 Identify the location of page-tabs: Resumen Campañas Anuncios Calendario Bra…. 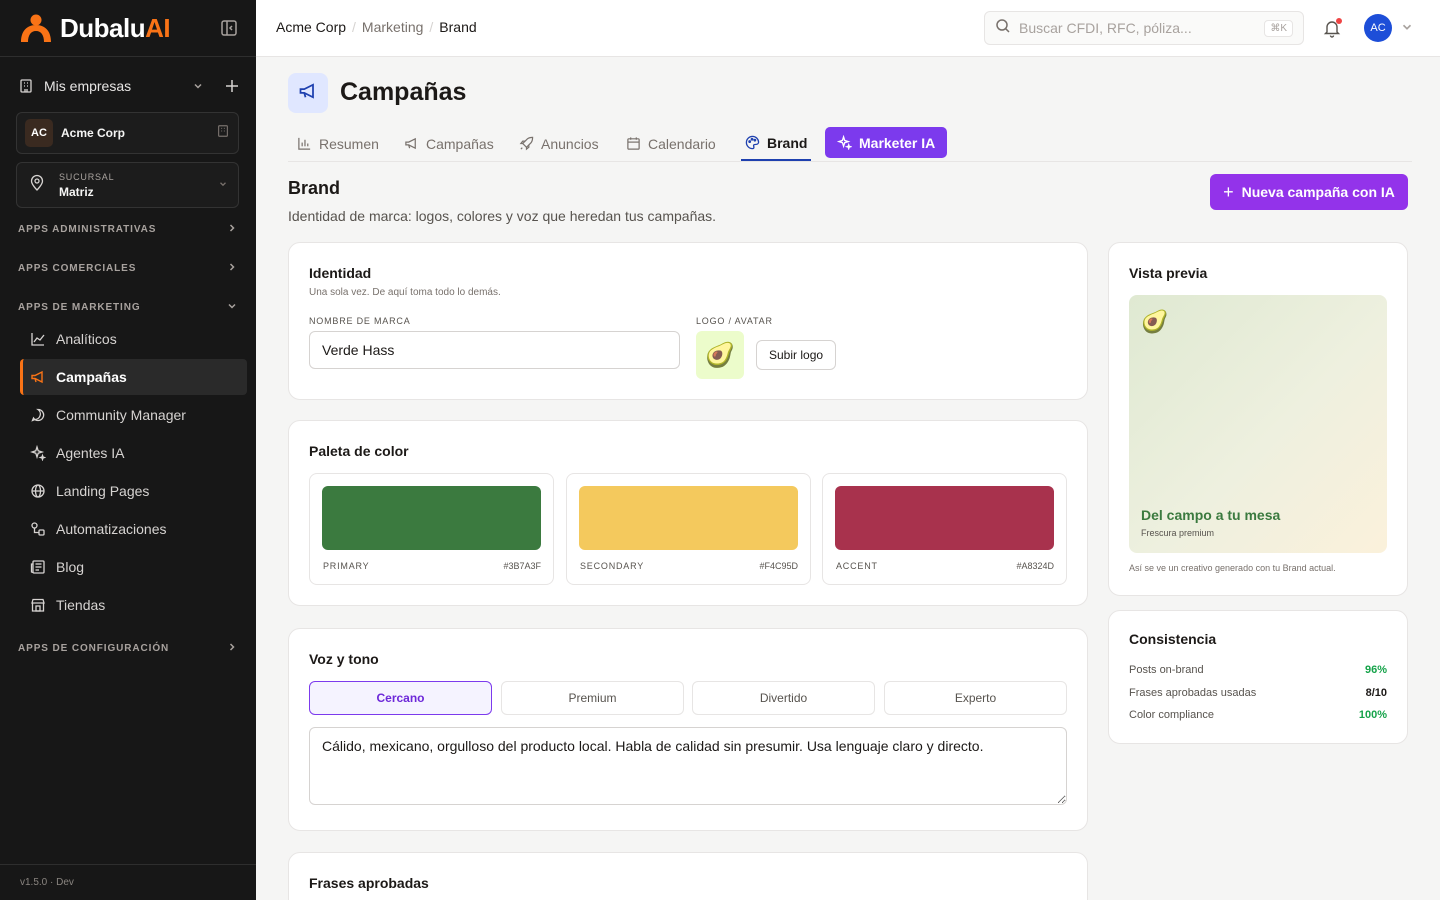
(850, 144).